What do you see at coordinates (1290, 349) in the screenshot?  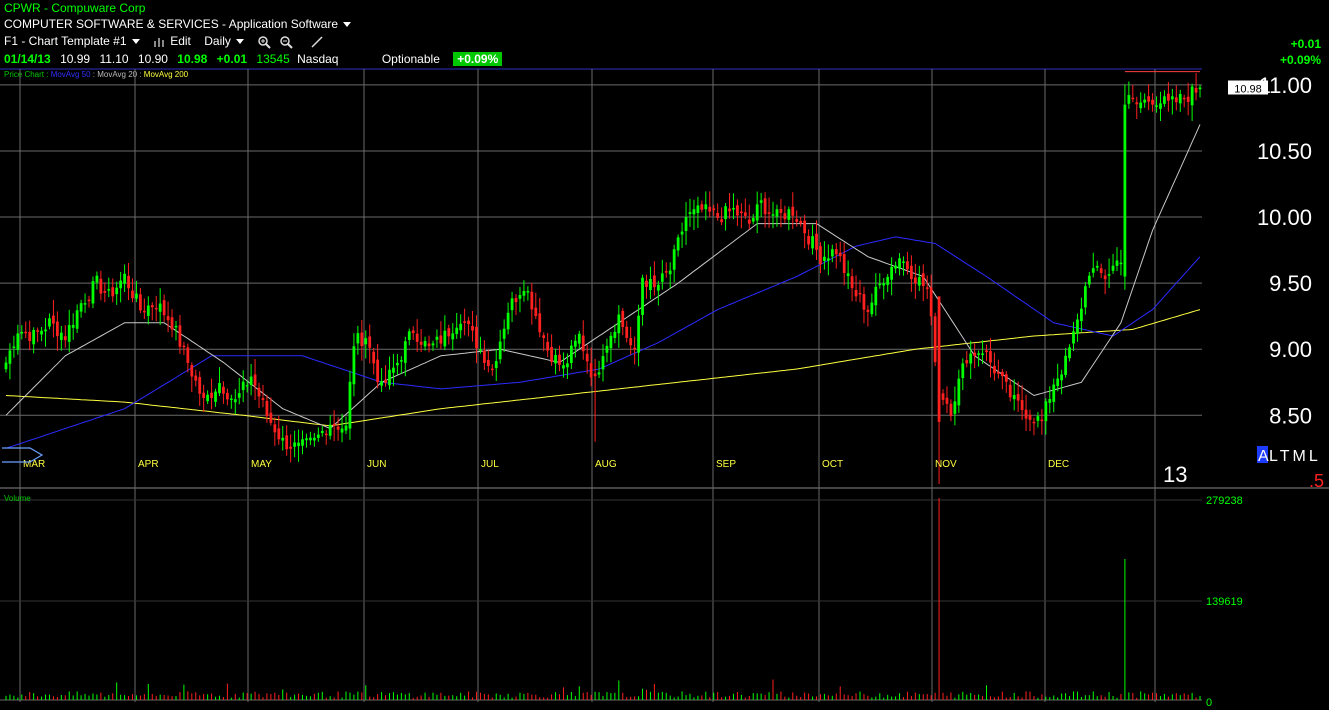 I see `price-tick-label: 9.00` at bounding box center [1290, 349].